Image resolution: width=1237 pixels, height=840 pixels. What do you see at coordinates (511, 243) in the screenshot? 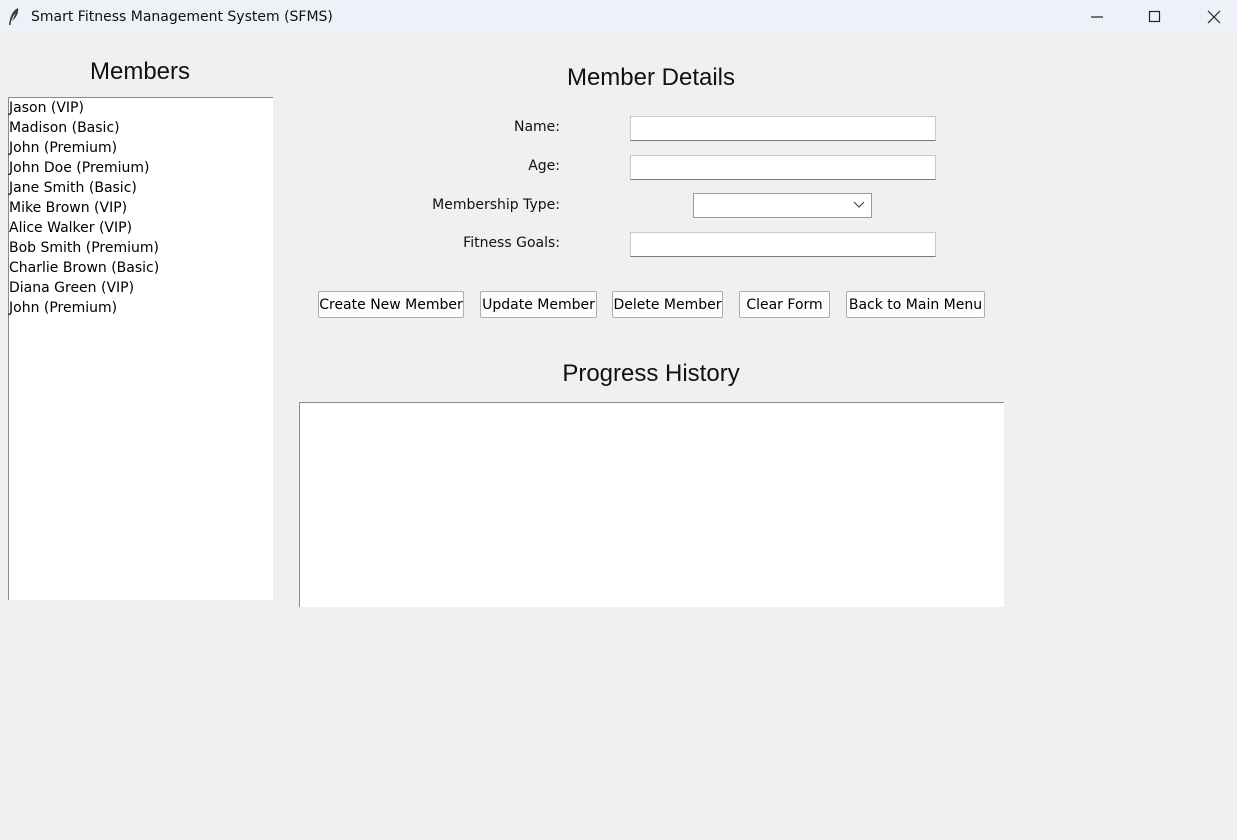
I see `fitness-goals-label: Fitness Goals:` at bounding box center [511, 243].